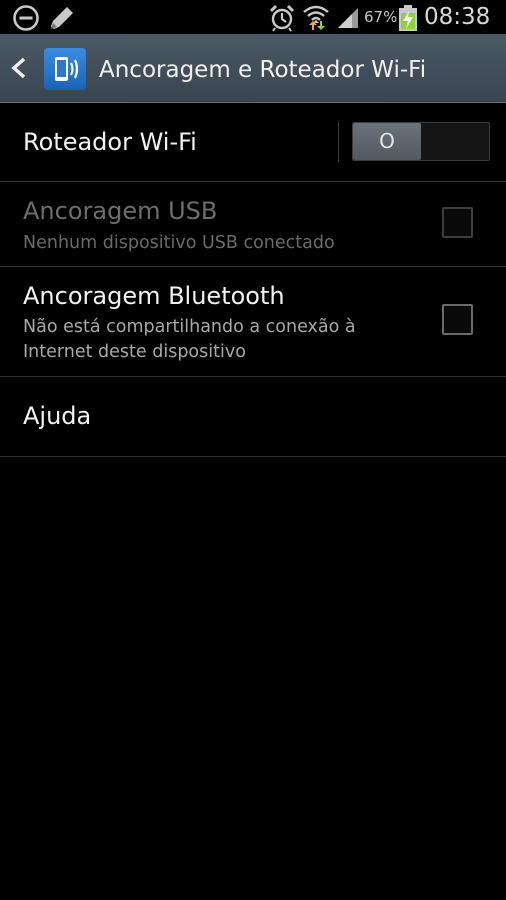  What do you see at coordinates (253, 17) in the screenshot?
I see `status-bar: 67% 08:38` at bounding box center [253, 17].